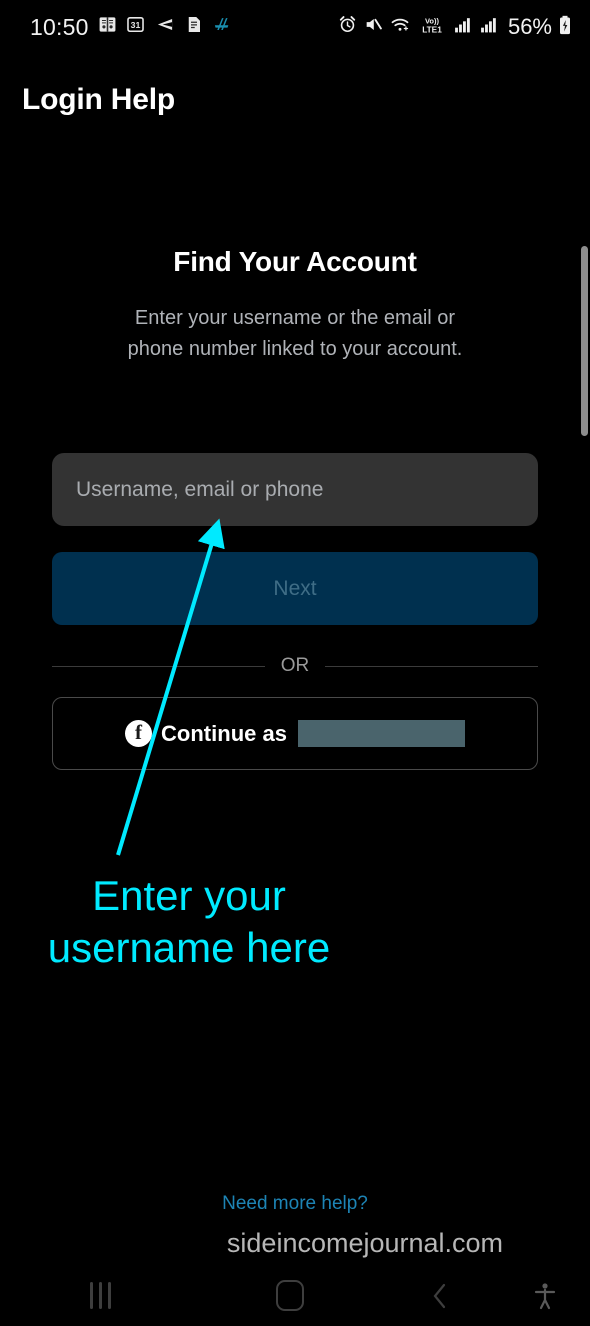 The image size is (590, 1326). Describe the element at coordinates (98, 99) in the screenshot. I see `page-title: Login Help` at that location.